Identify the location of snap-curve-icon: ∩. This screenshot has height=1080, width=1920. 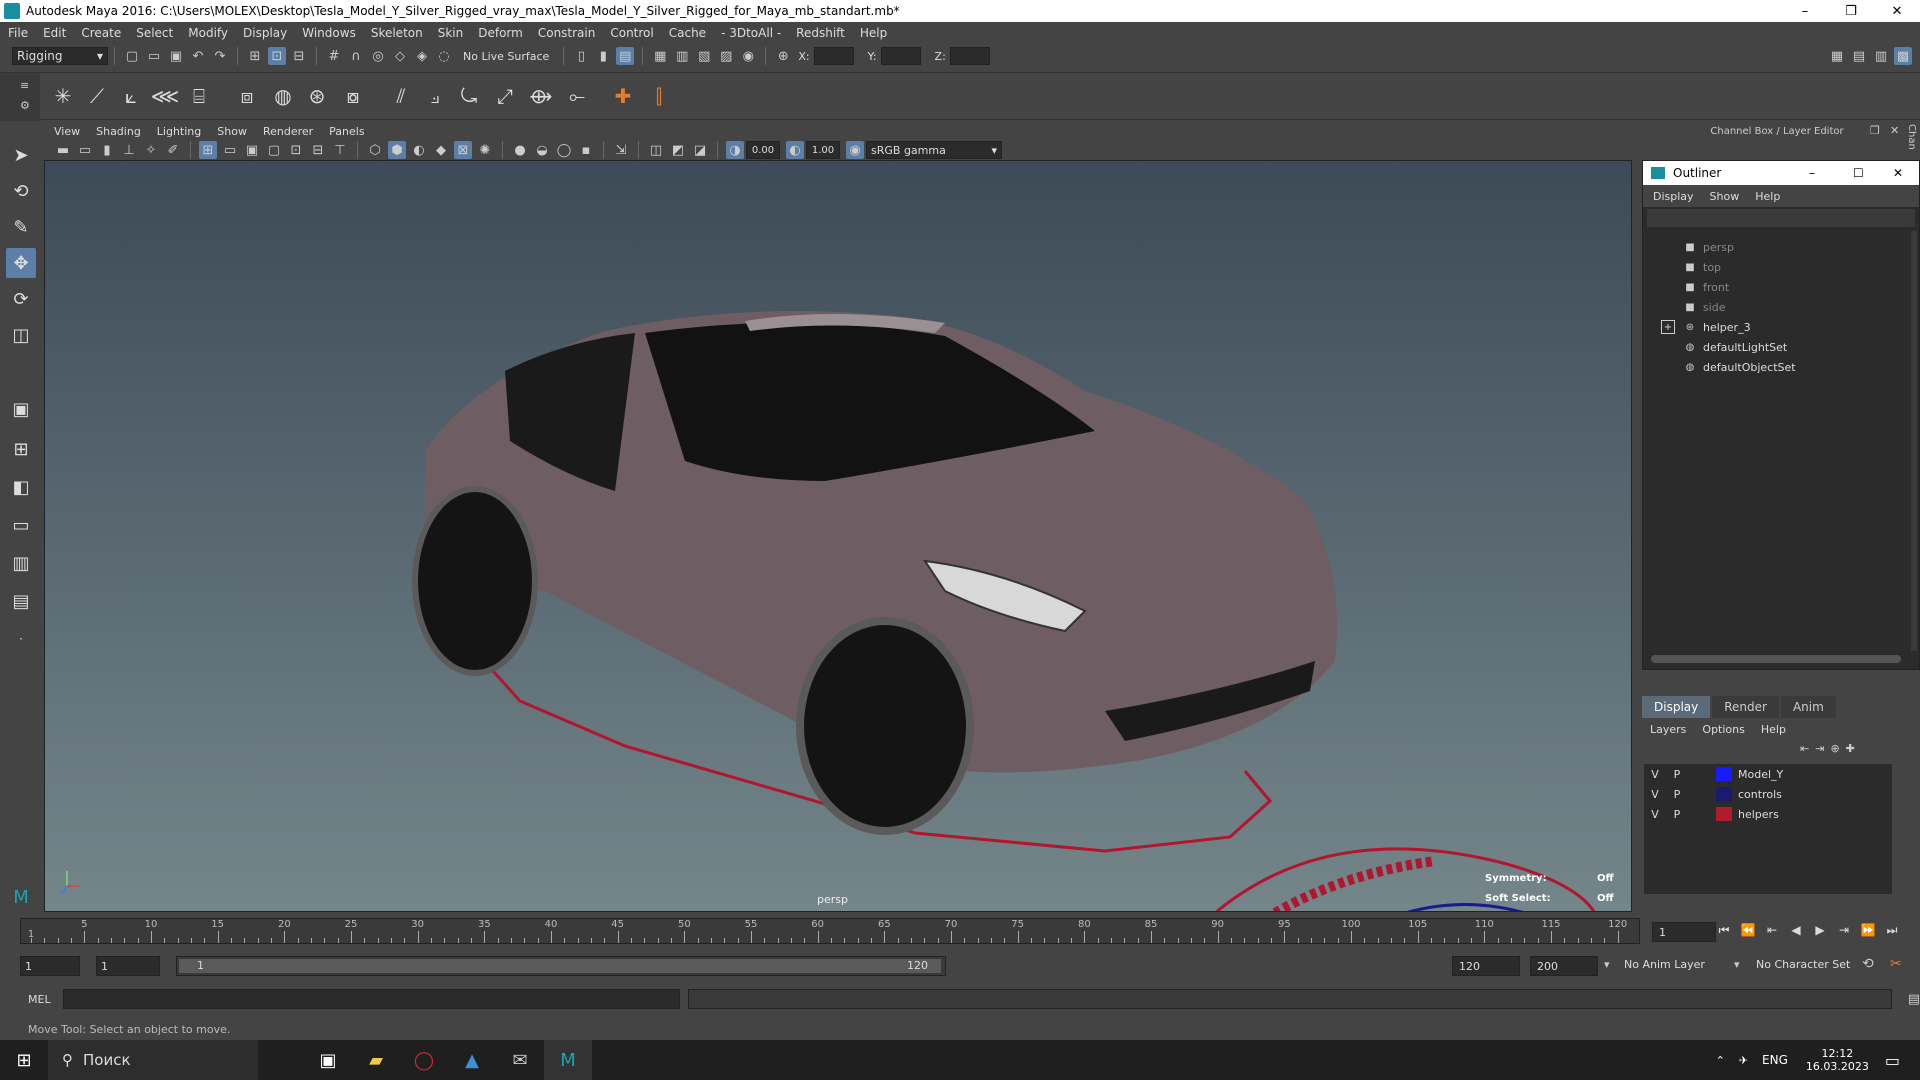
(356, 56).